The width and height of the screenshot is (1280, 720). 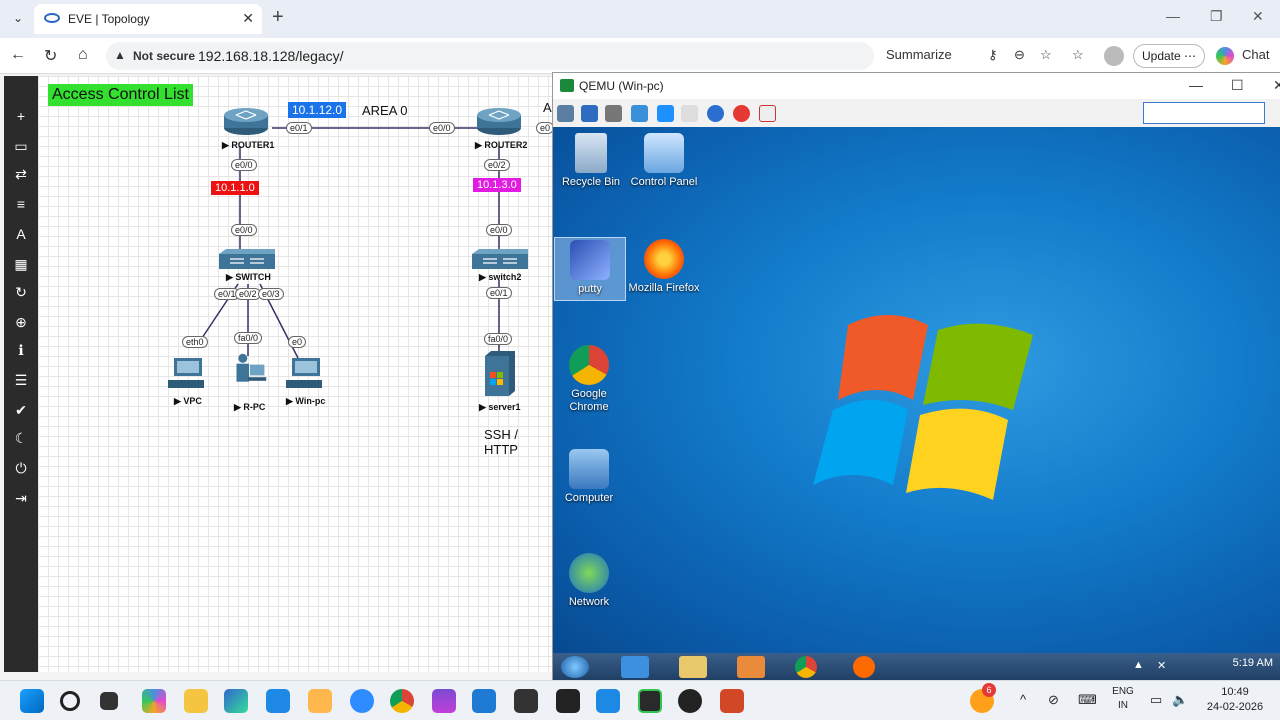 What do you see at coordinates (689, 113) in the screenshot?
I see `clipboard-icon` at bounding box center [689, 113].